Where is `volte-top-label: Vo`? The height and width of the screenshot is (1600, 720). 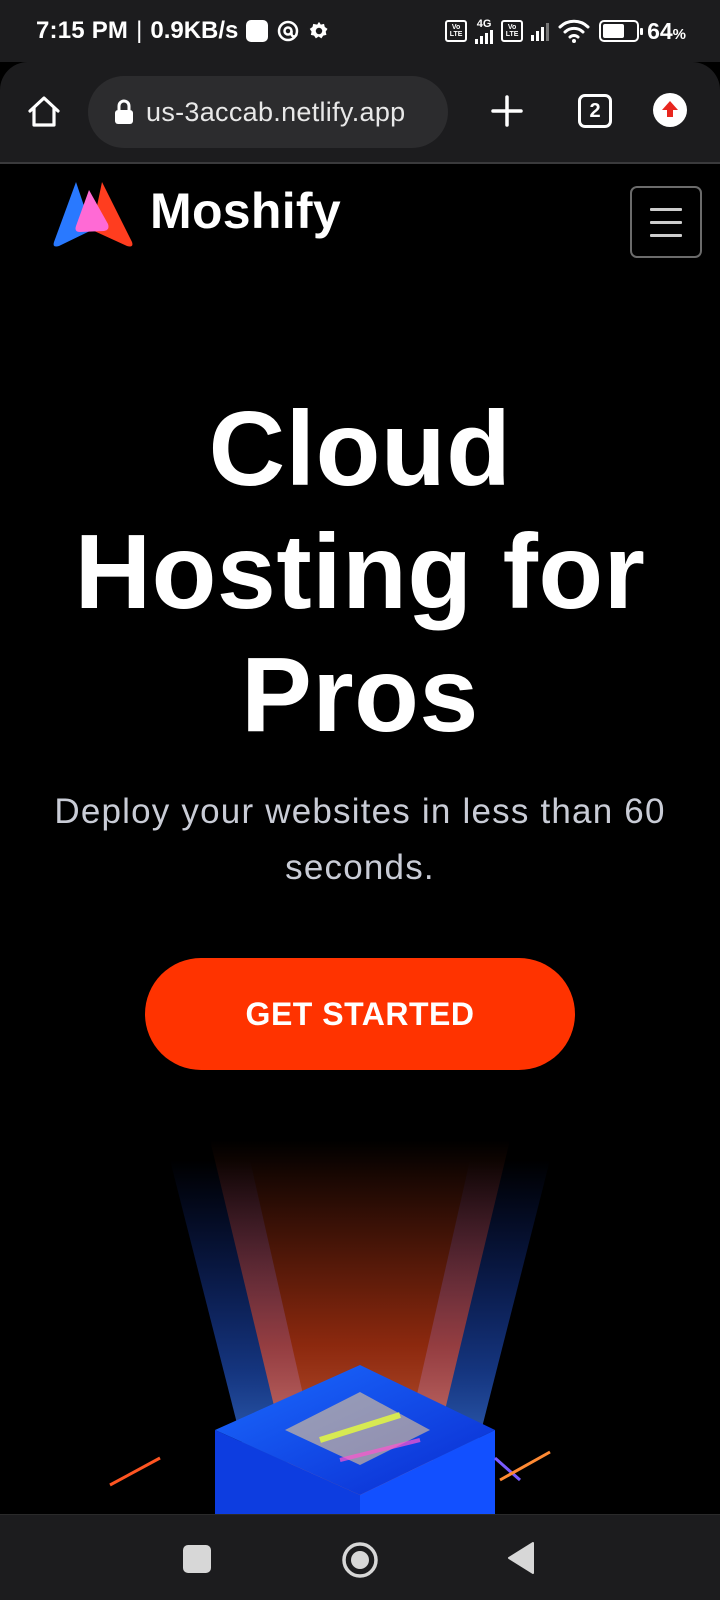
volte-top-label: Vo is located at coordinates (456, 27).